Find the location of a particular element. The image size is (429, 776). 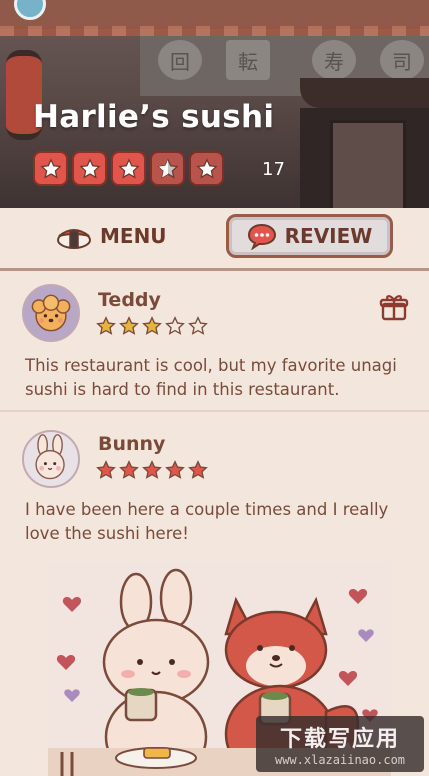

doorway-frame is located at coordinates (368, 164).